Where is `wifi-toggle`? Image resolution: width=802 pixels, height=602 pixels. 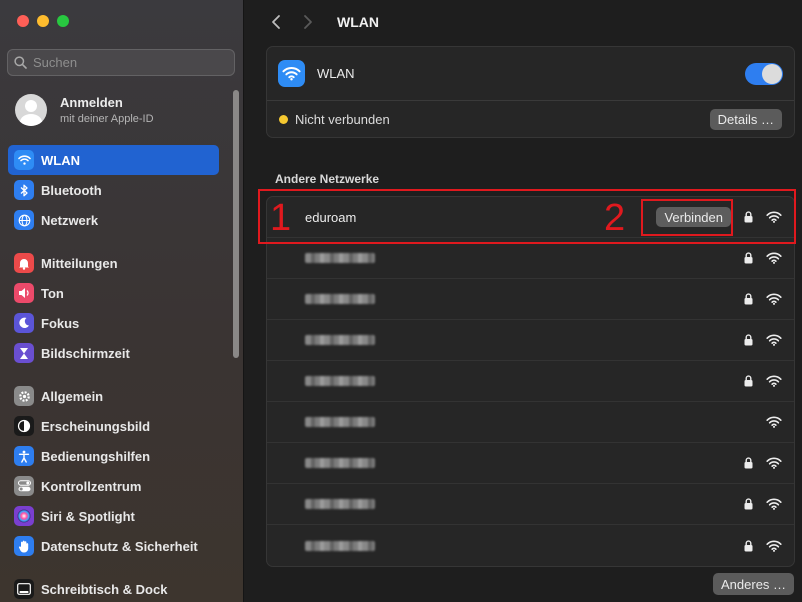 wifi-toggle is located at coordinates (764, 73).